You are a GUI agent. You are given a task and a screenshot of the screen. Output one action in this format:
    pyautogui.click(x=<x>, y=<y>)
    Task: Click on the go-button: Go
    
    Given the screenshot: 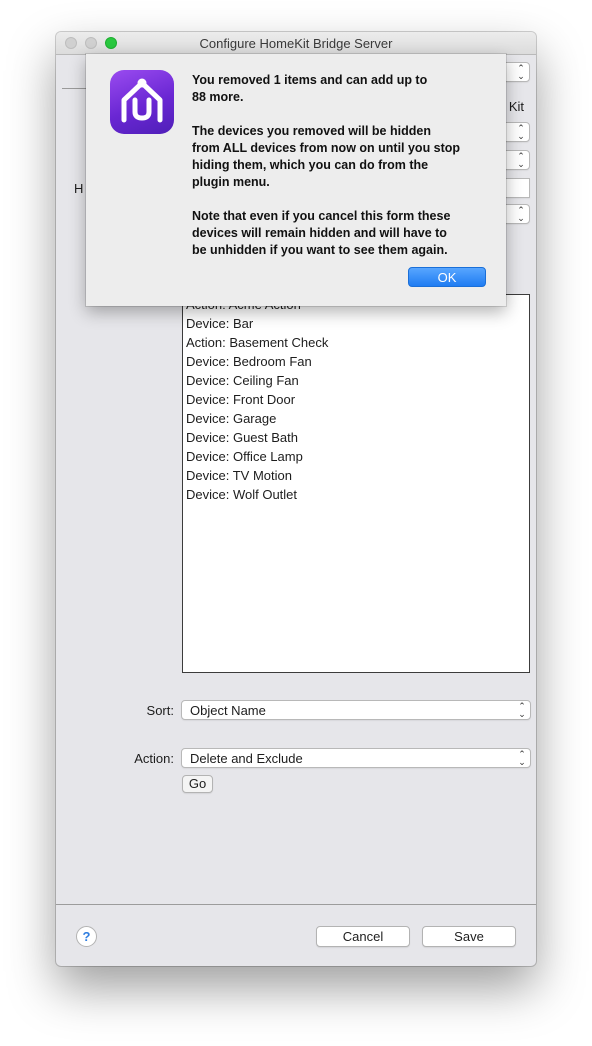 What is the action you would take?
    pyautogui.click(x=197, y=784)
    